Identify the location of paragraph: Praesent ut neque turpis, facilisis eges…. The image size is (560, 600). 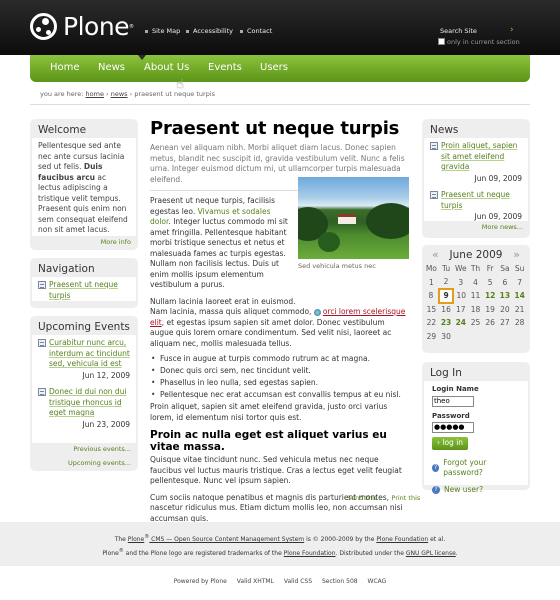
(219, 242).